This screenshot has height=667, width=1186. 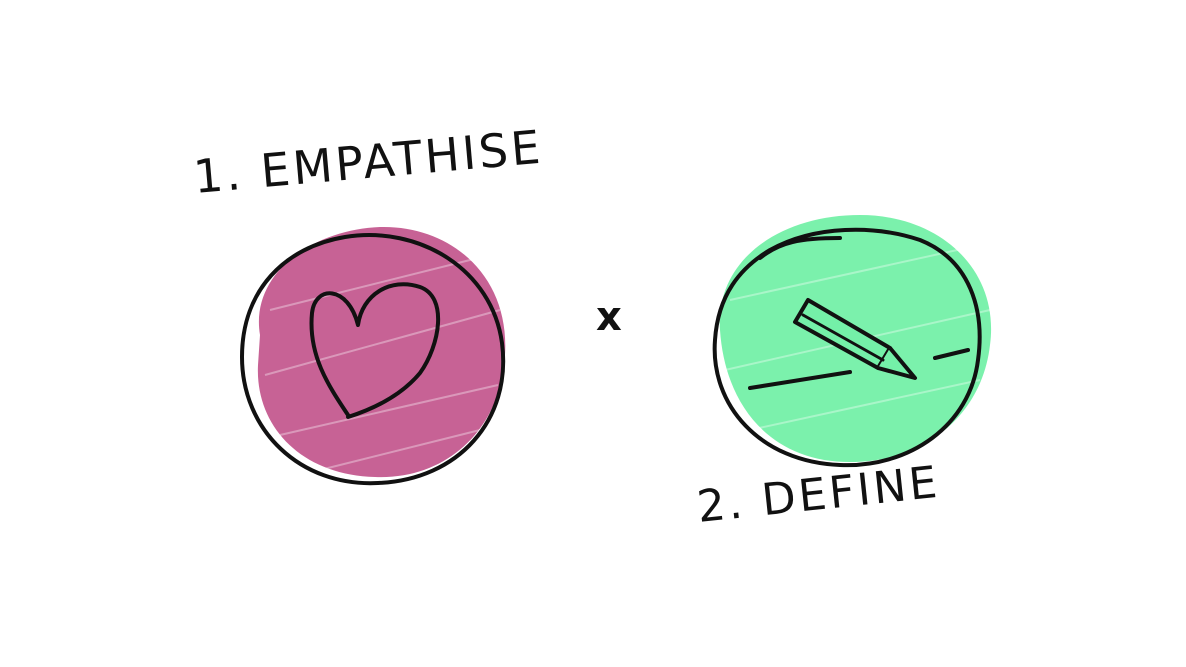 What do you see at coordinates (609, 317) in the screenshot?
I see `operator-symbol: x` at bounding box center [609, 317].